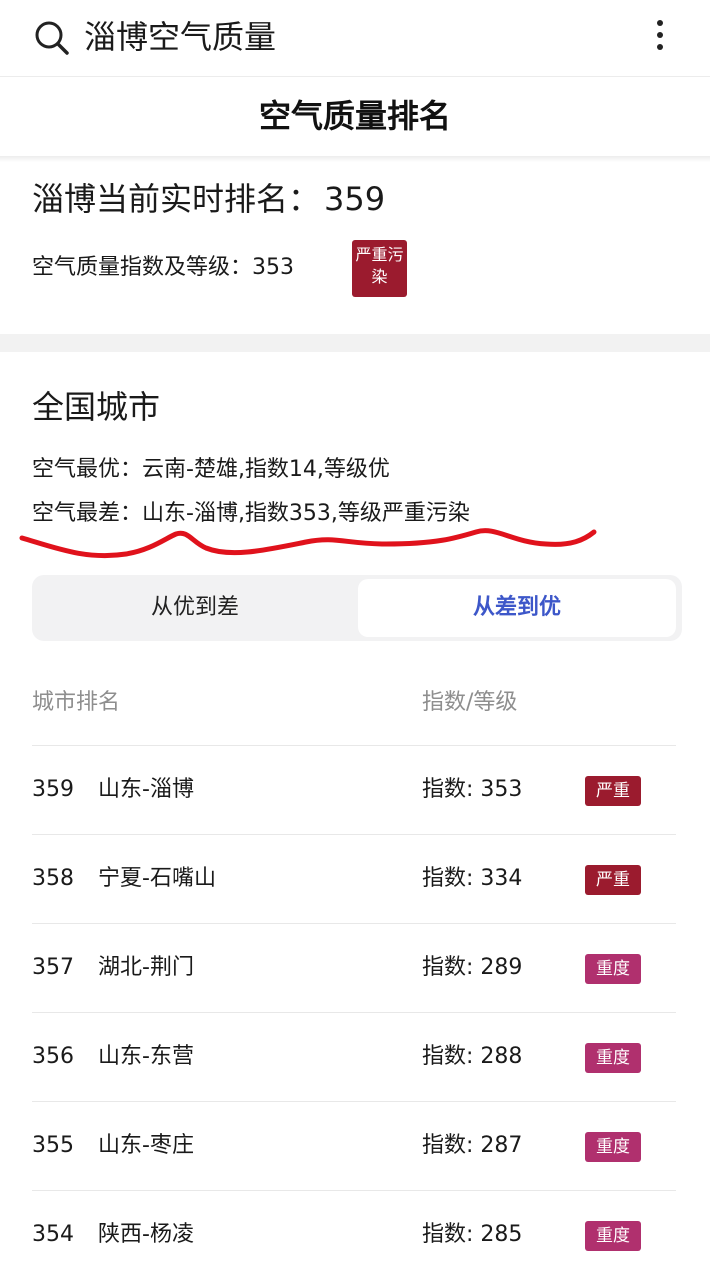  I want to click on row-index: 指数: 289, so click(472, 967).